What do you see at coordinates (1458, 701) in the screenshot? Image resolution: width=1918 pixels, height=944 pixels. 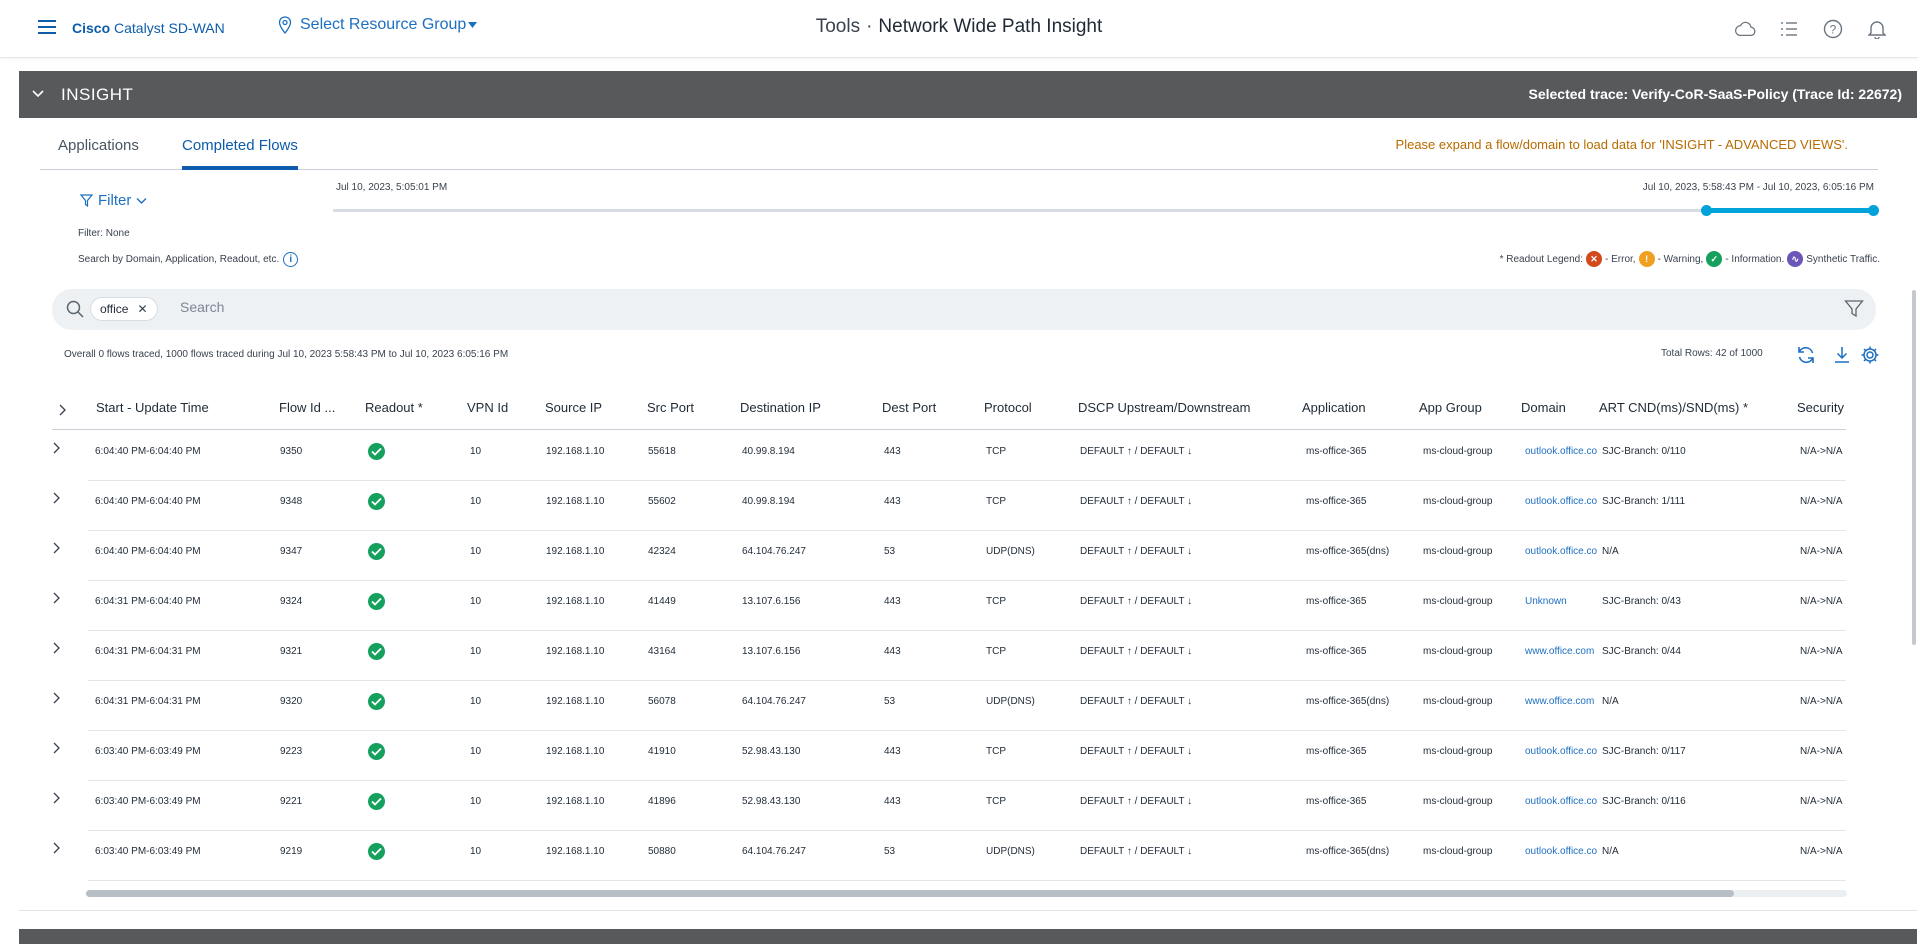 I see `cell-app-group: ms-cloud-group` at bounding box center [1458, 701].